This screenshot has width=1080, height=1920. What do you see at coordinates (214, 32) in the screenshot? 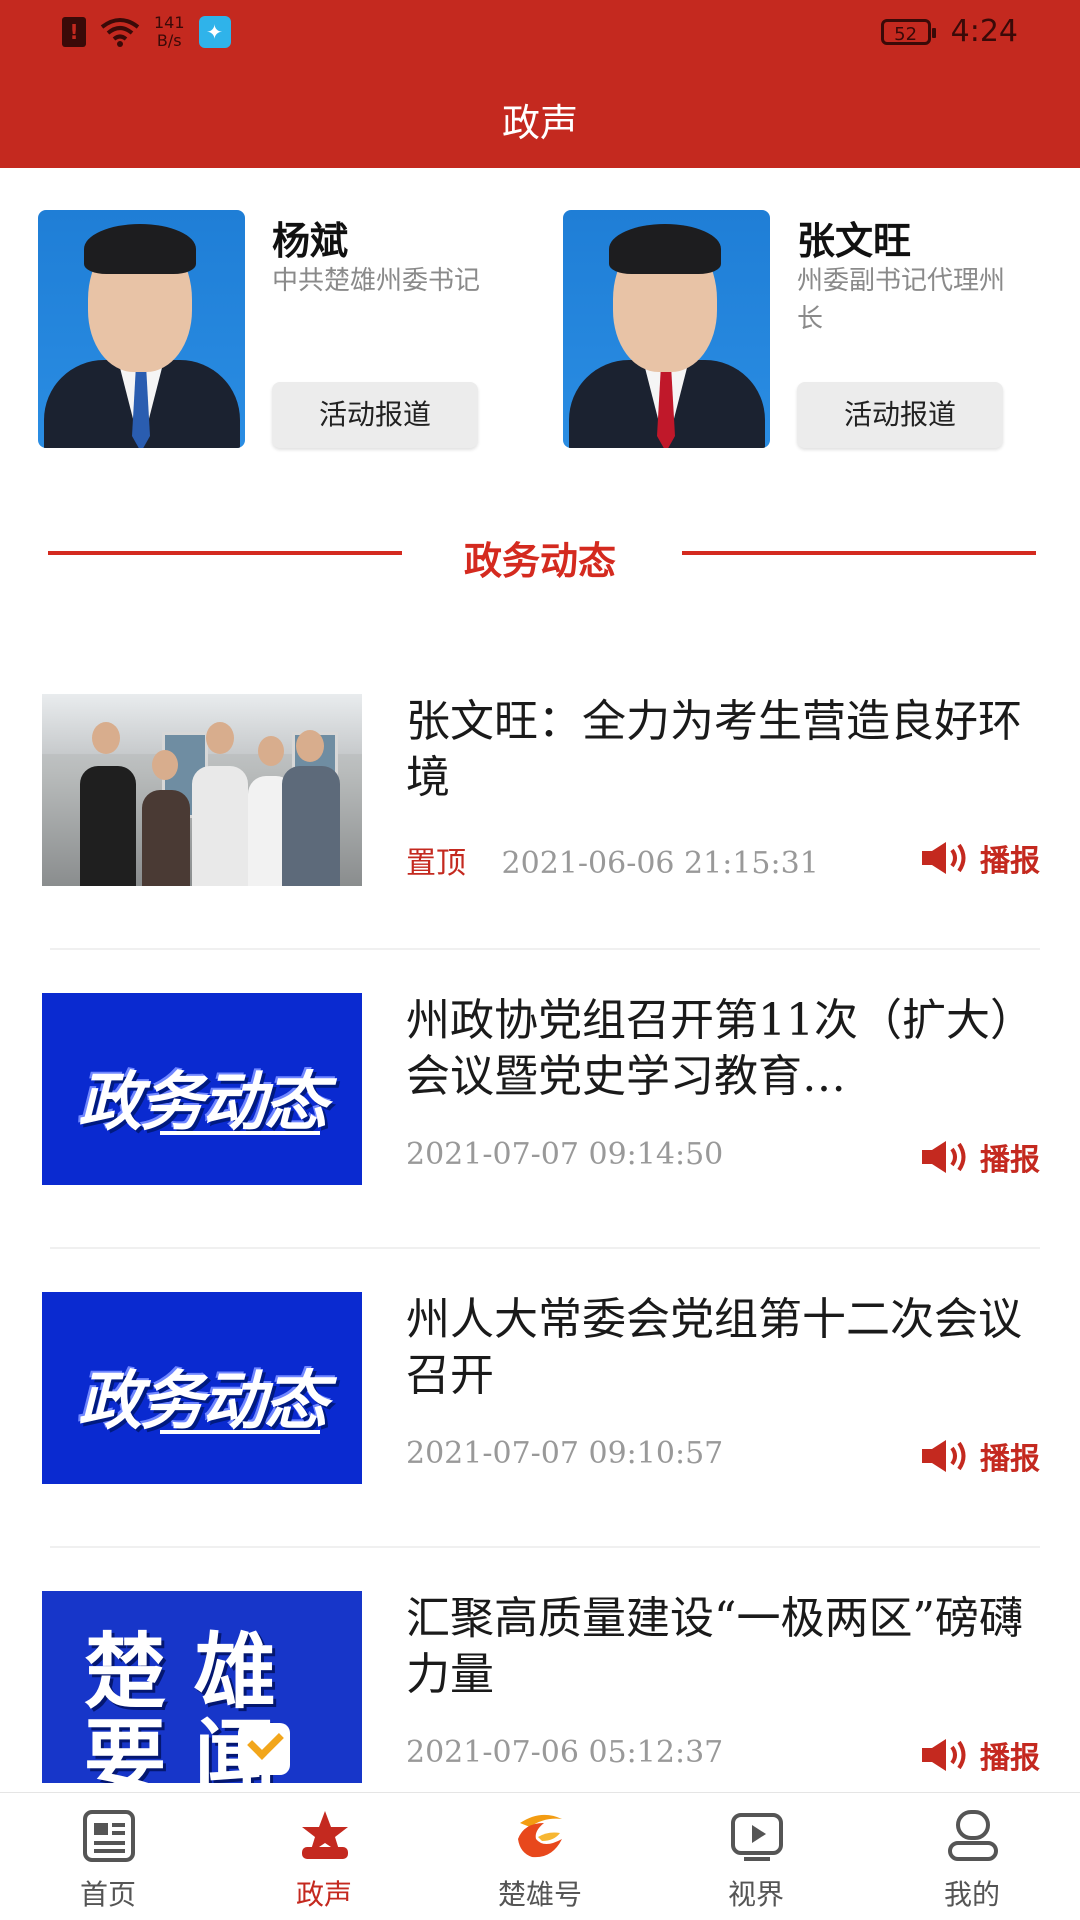
I see `lightbulb-icon: ✦` at bounding box center [214, 32].